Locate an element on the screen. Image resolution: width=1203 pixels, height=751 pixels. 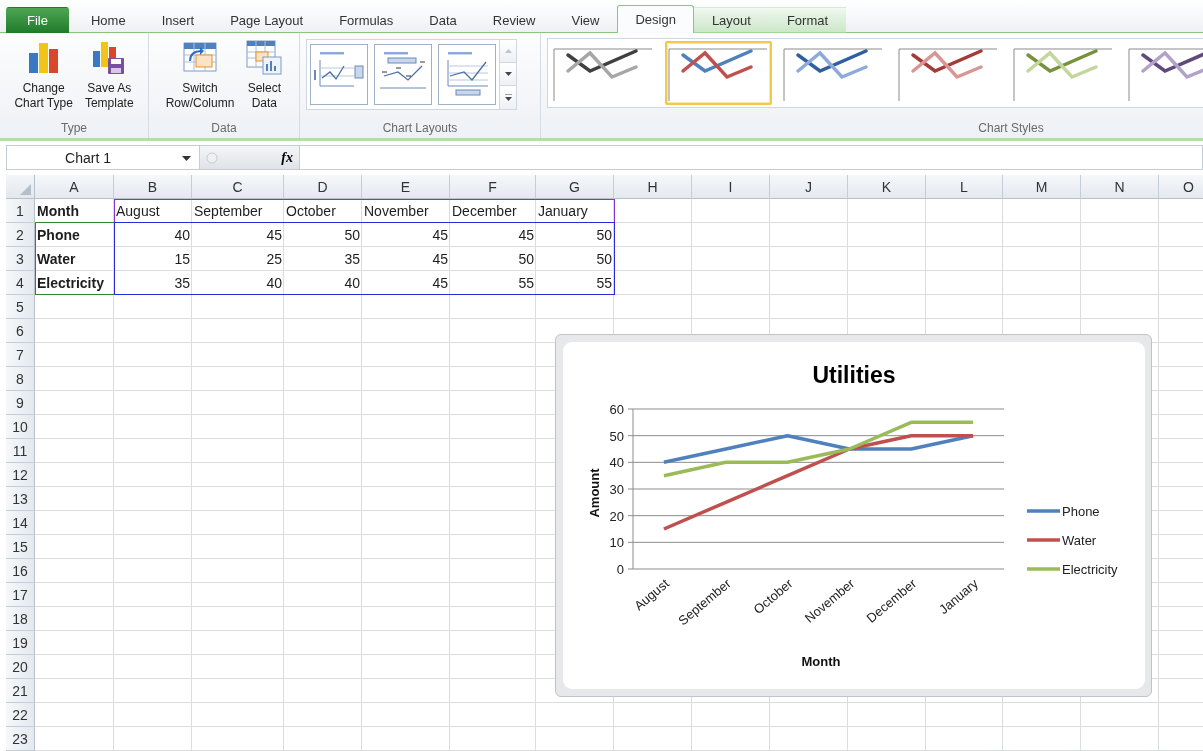
row-header: 7 is located at coordinates (20, 355).